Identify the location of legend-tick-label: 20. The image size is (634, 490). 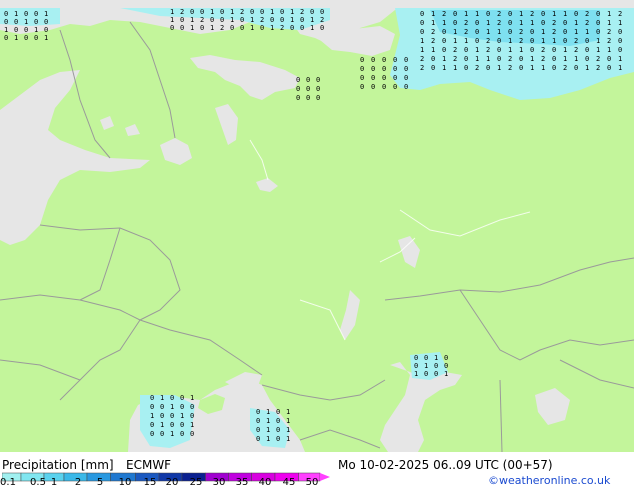
(172, 482).